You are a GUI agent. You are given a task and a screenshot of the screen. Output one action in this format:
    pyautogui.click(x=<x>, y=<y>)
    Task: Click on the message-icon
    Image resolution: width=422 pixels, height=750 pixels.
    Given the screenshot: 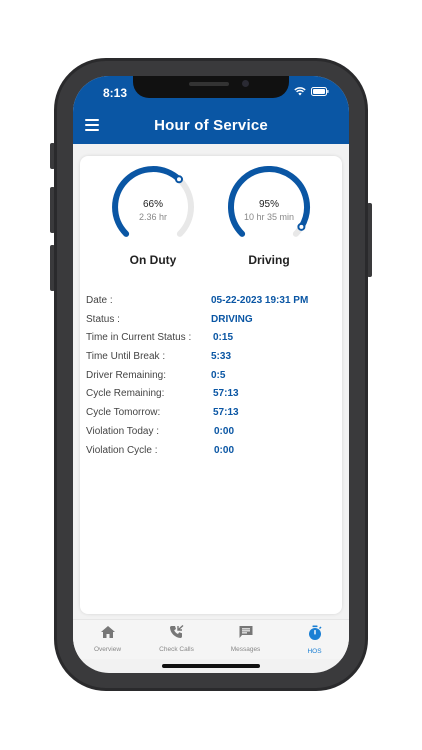 What is the action you would take?
    pyautogui.click(x=245, y=632)
    